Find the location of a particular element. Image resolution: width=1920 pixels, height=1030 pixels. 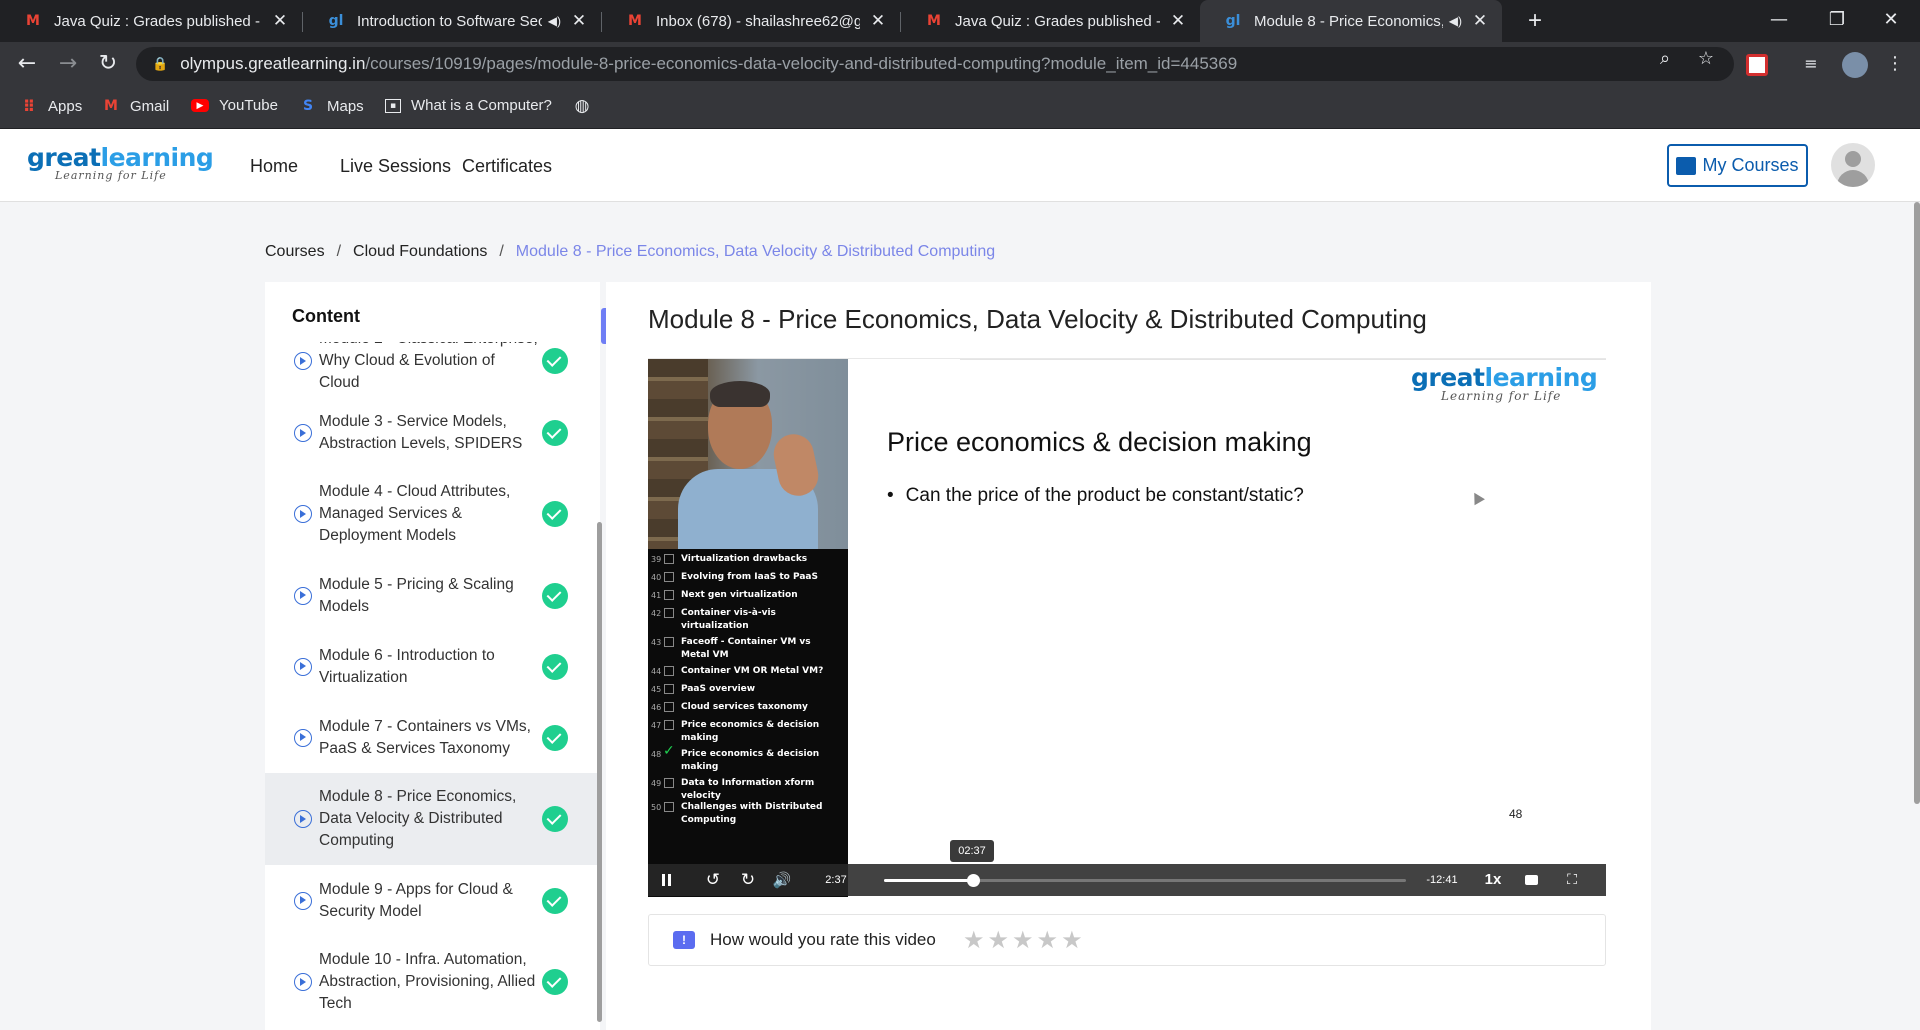

seek-bar is located at coordinates (1145, 880).